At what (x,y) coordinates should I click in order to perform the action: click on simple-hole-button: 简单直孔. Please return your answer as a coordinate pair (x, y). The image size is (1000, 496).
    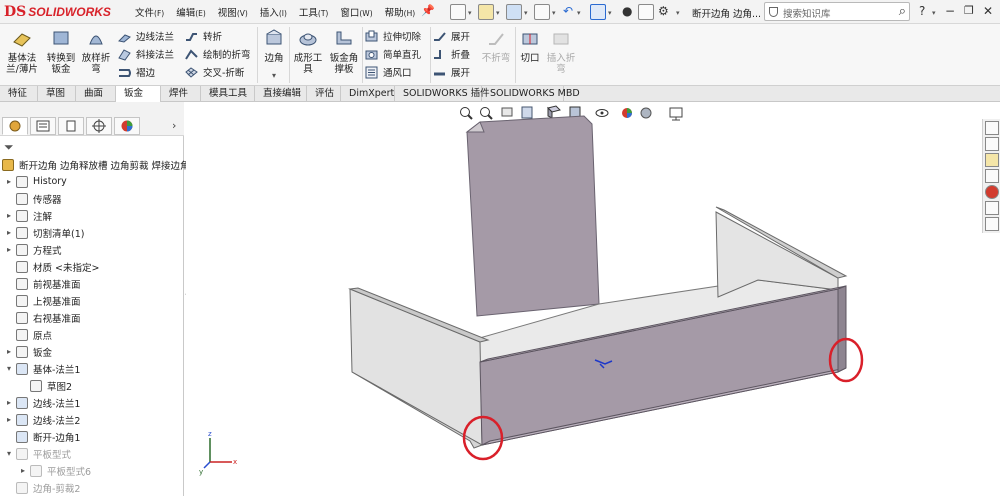
    Looking at the image, I should click on (393, 54).